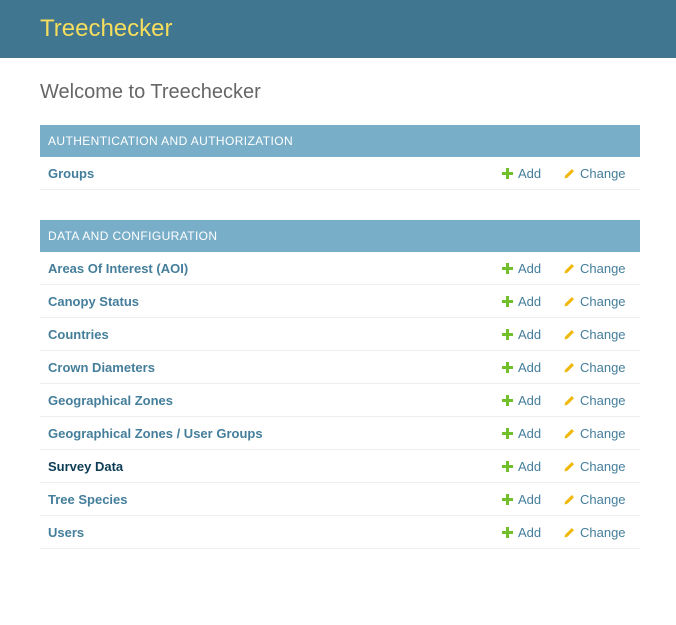 This screenshot has width=676, height=625. I want to click on model-row: Canopy Status Add Change, so click(340, 301).